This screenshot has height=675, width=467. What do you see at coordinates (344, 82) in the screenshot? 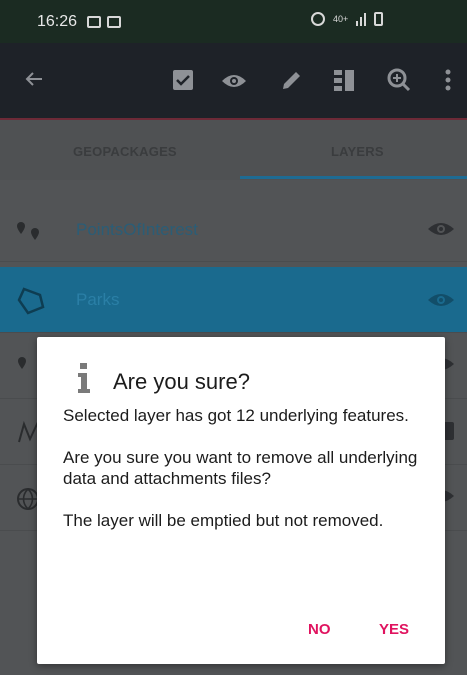
I see `list-view-icon` at bounding box center [344, 82].